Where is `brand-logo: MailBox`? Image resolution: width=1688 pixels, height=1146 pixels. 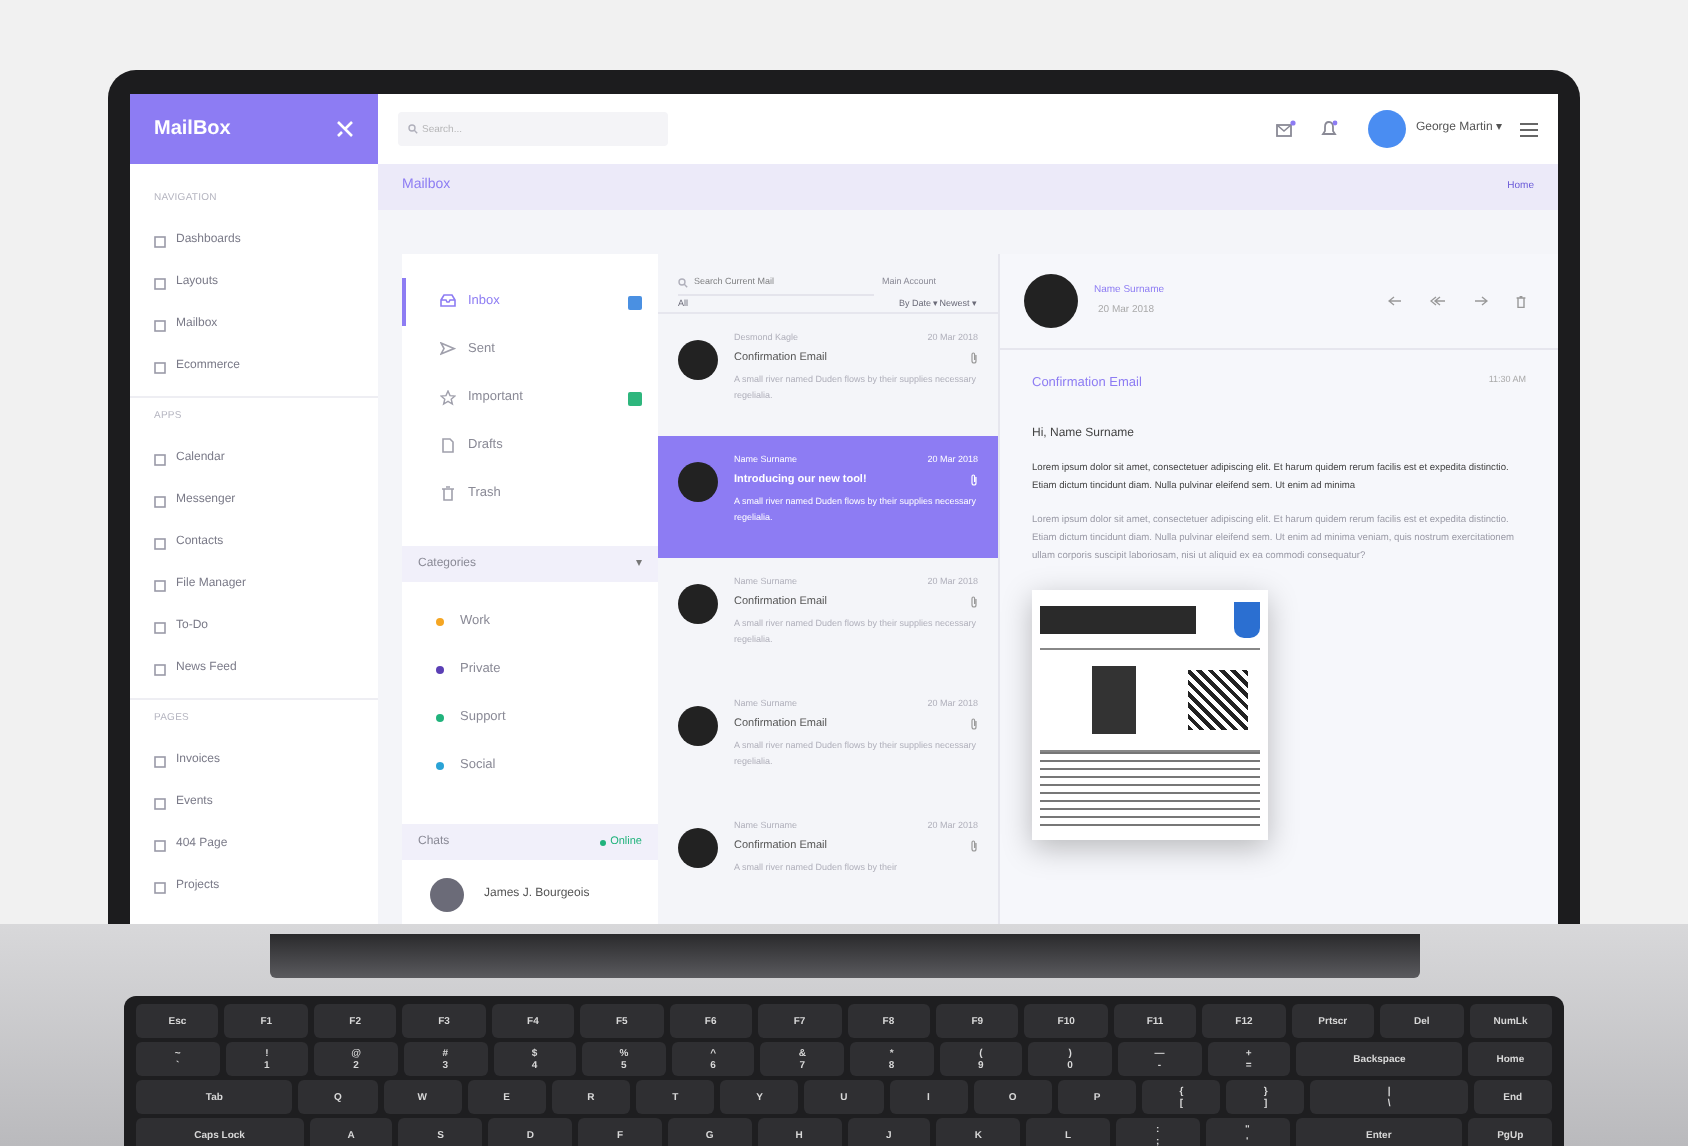
brand-logo: MailBox is located at coordinates (192, 130).